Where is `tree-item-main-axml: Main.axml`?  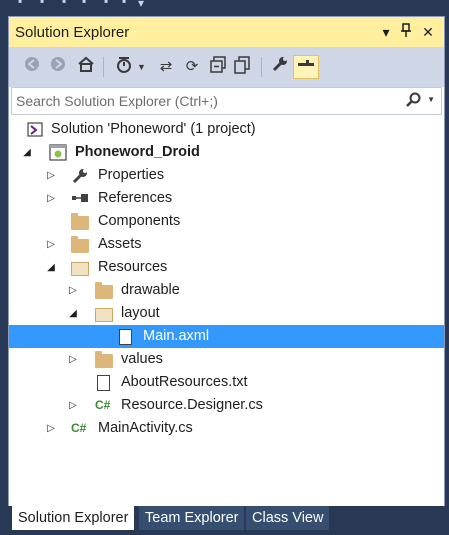 tree-item-main-axml: Main.axml is located at coordinates (226, 336).